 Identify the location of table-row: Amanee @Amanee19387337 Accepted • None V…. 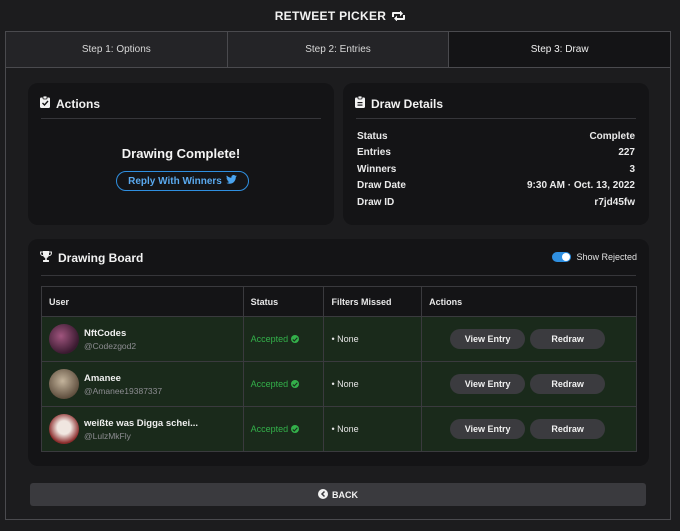
(339, 384).